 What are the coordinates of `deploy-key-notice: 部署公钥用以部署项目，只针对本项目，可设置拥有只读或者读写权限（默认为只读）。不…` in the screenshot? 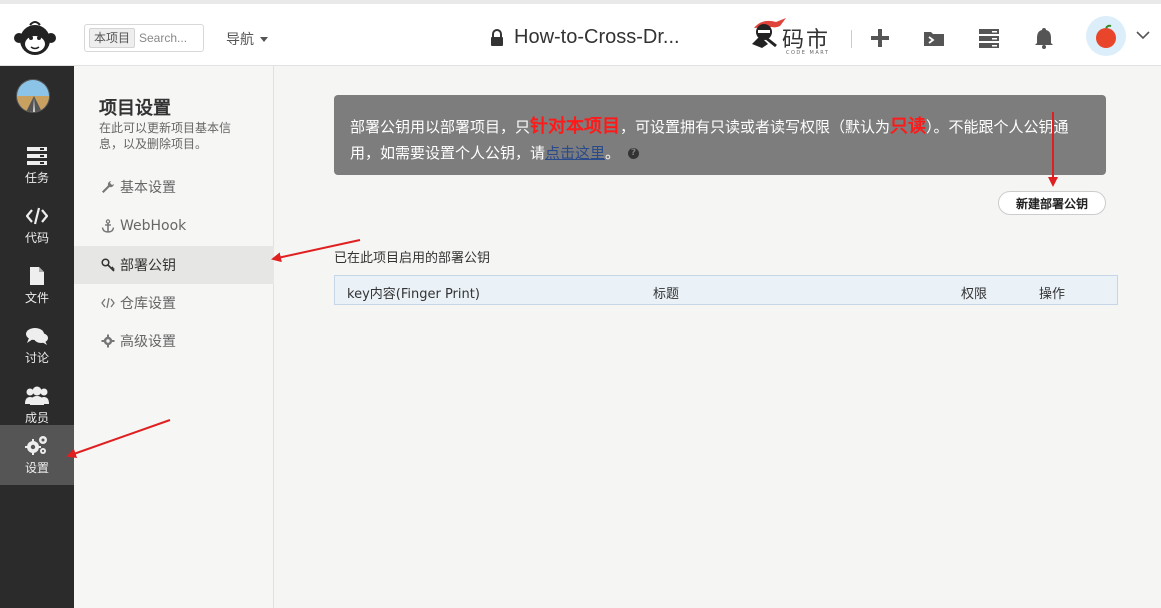 It's located at (720, 135).